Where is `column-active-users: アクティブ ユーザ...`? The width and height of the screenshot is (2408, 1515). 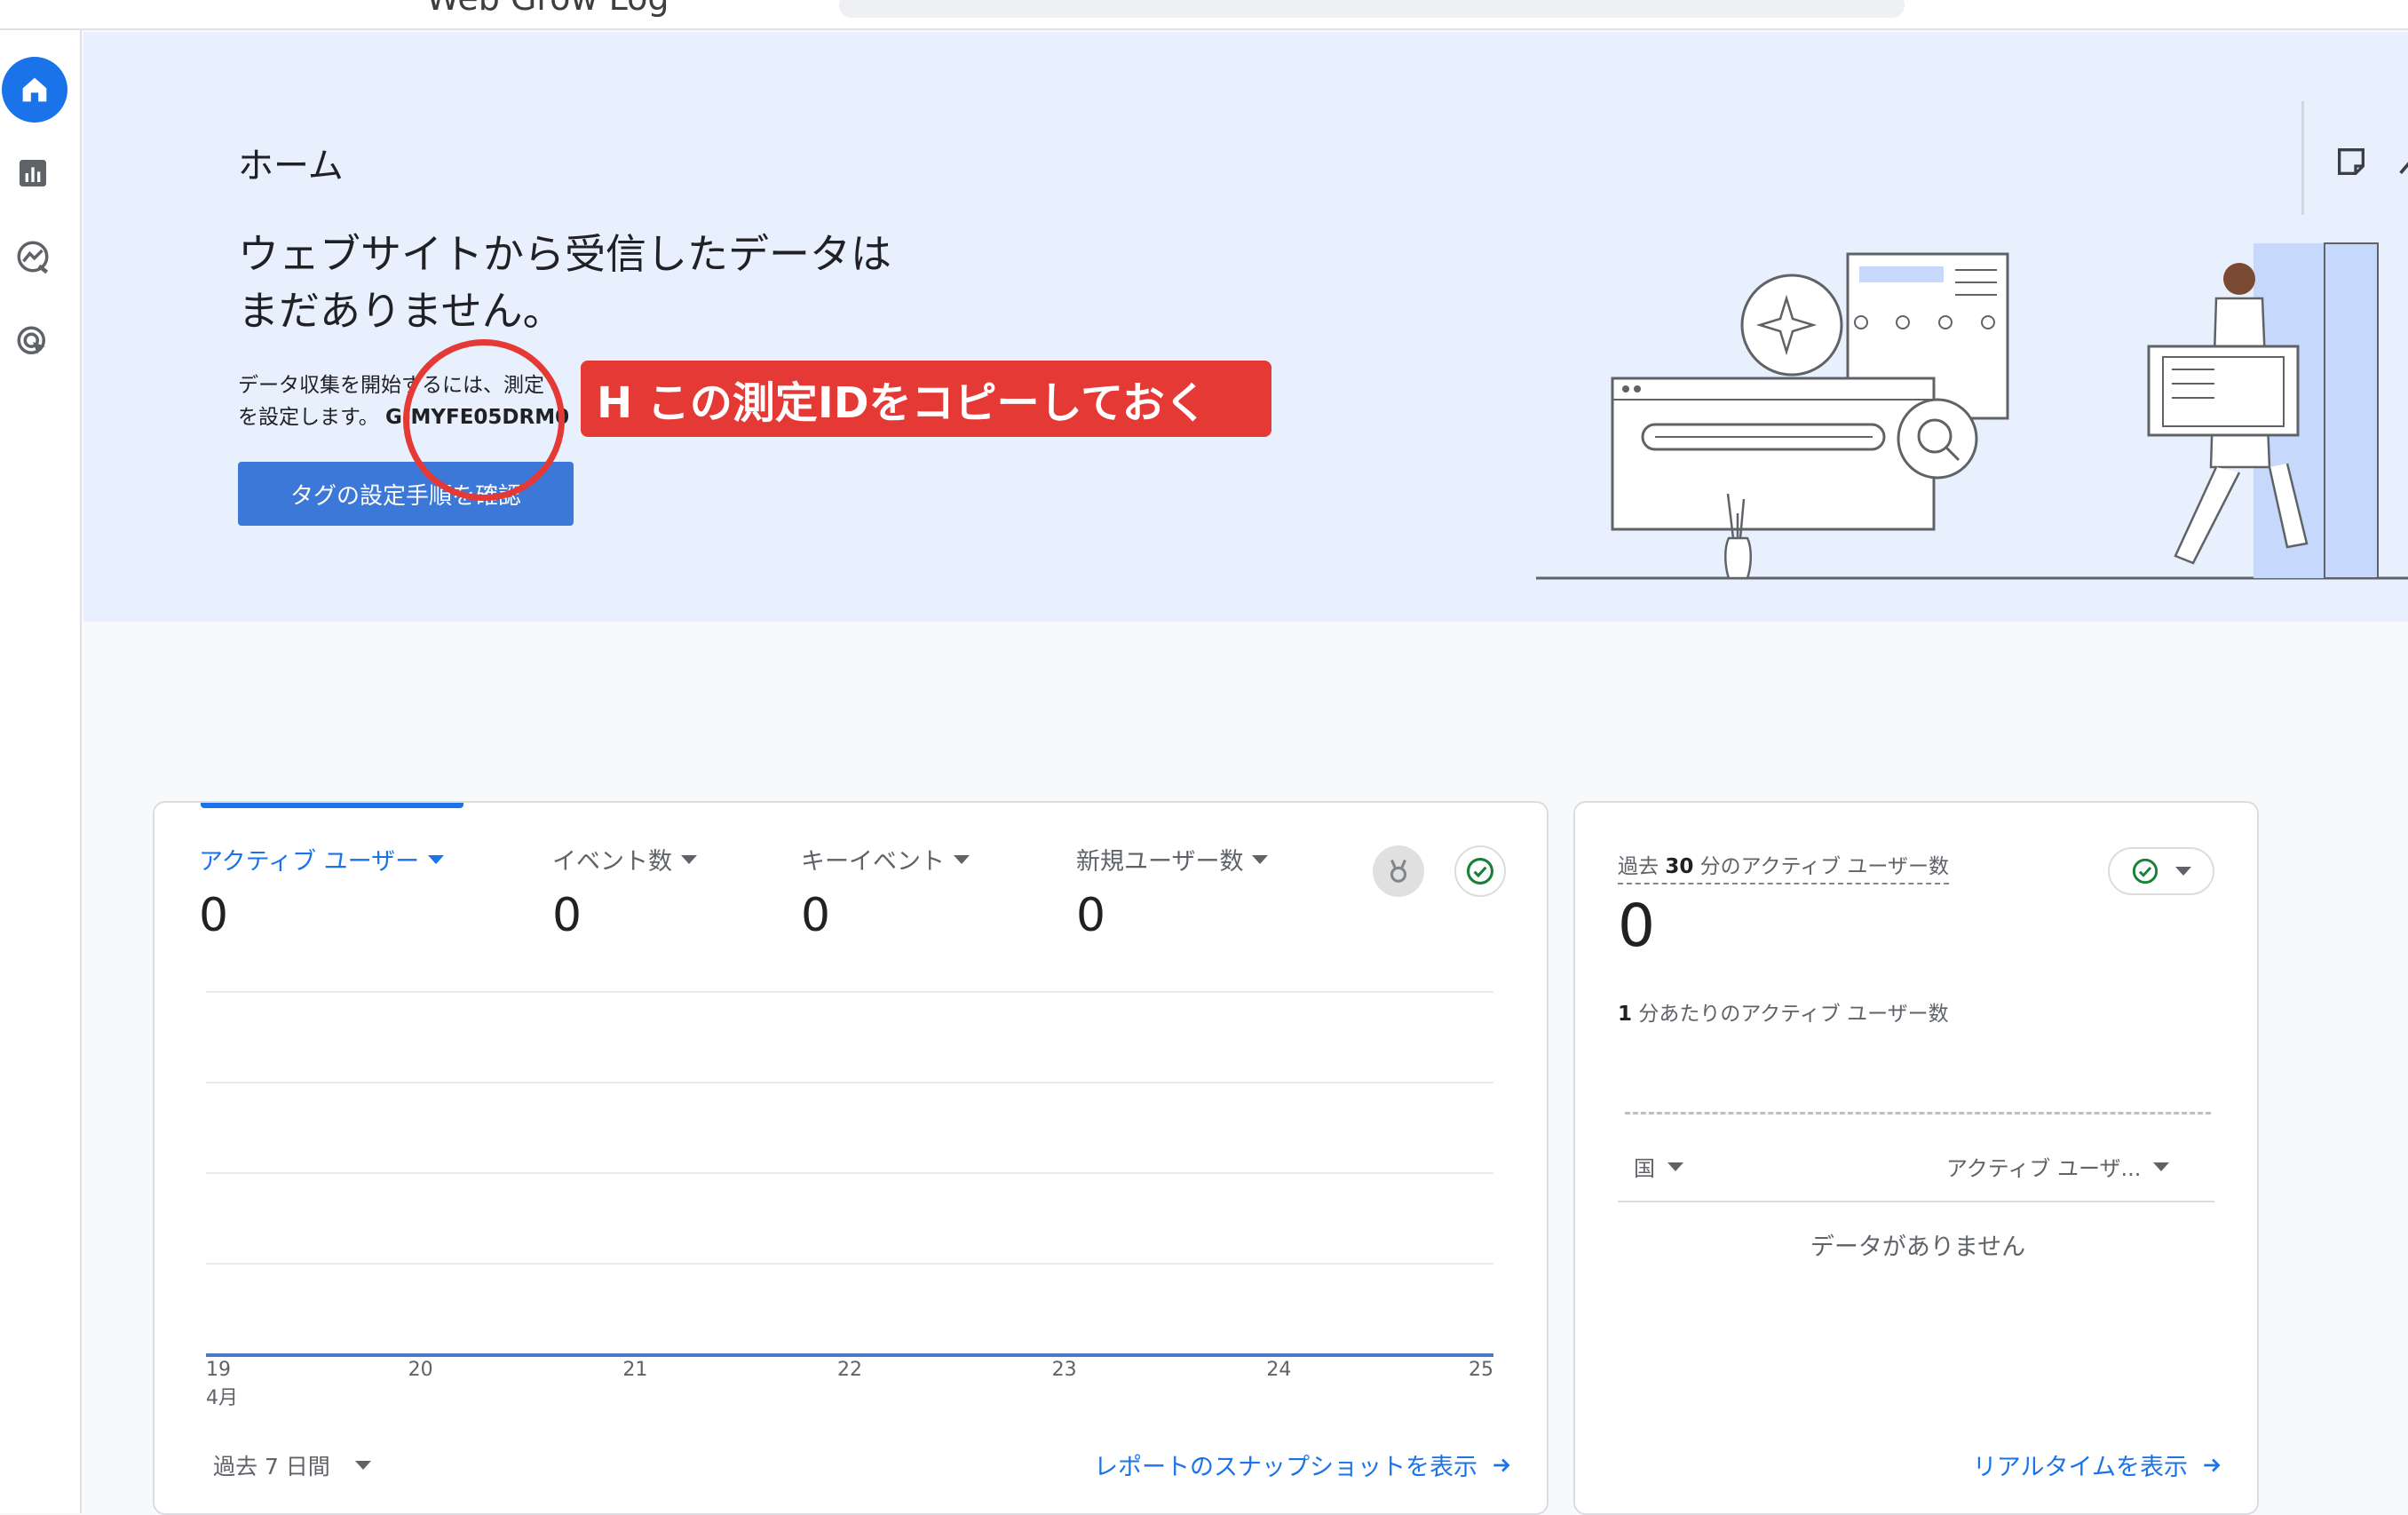
column-active-users: アクティブ ユーザ... is located at coordinates (2058, 1166).